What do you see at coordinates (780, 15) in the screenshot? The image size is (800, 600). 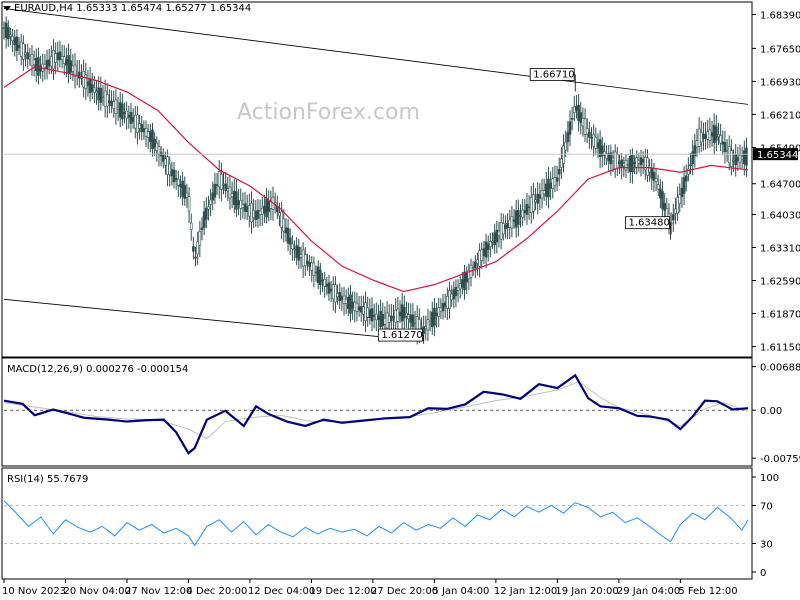 I see `price-tick-label: 1.68390` at bounding box center [780, 15].